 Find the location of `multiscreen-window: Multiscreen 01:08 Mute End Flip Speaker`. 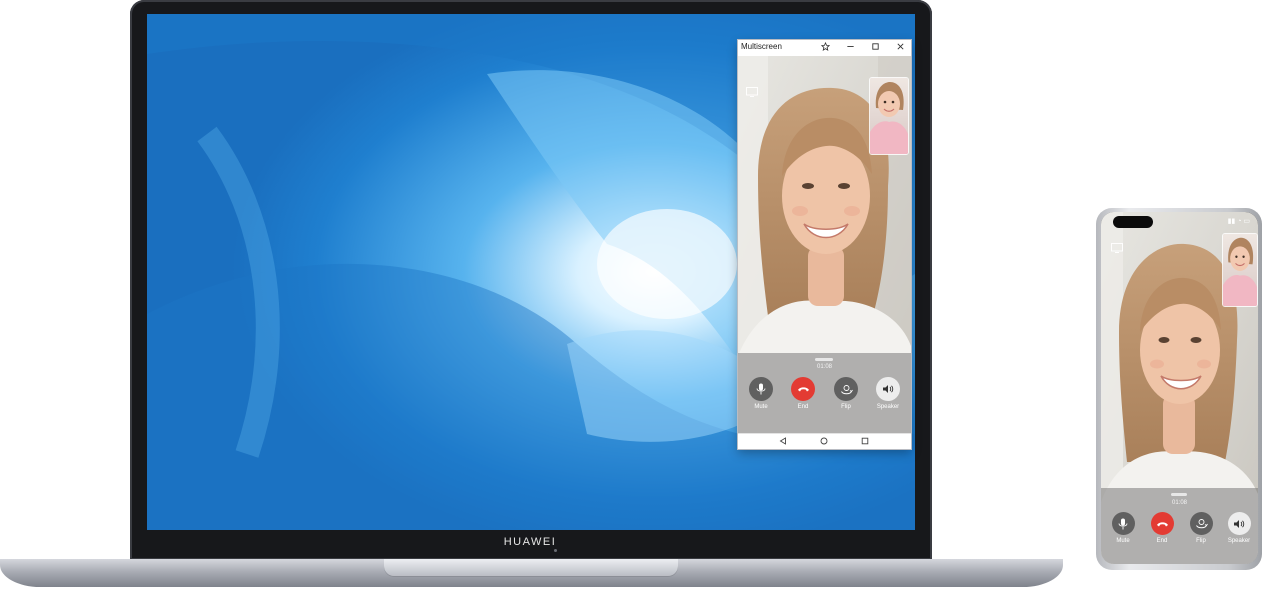

multiscreen-window: Multiscreen 01:08 Mute End Flip Speaker is located at coordinates (824, 244).